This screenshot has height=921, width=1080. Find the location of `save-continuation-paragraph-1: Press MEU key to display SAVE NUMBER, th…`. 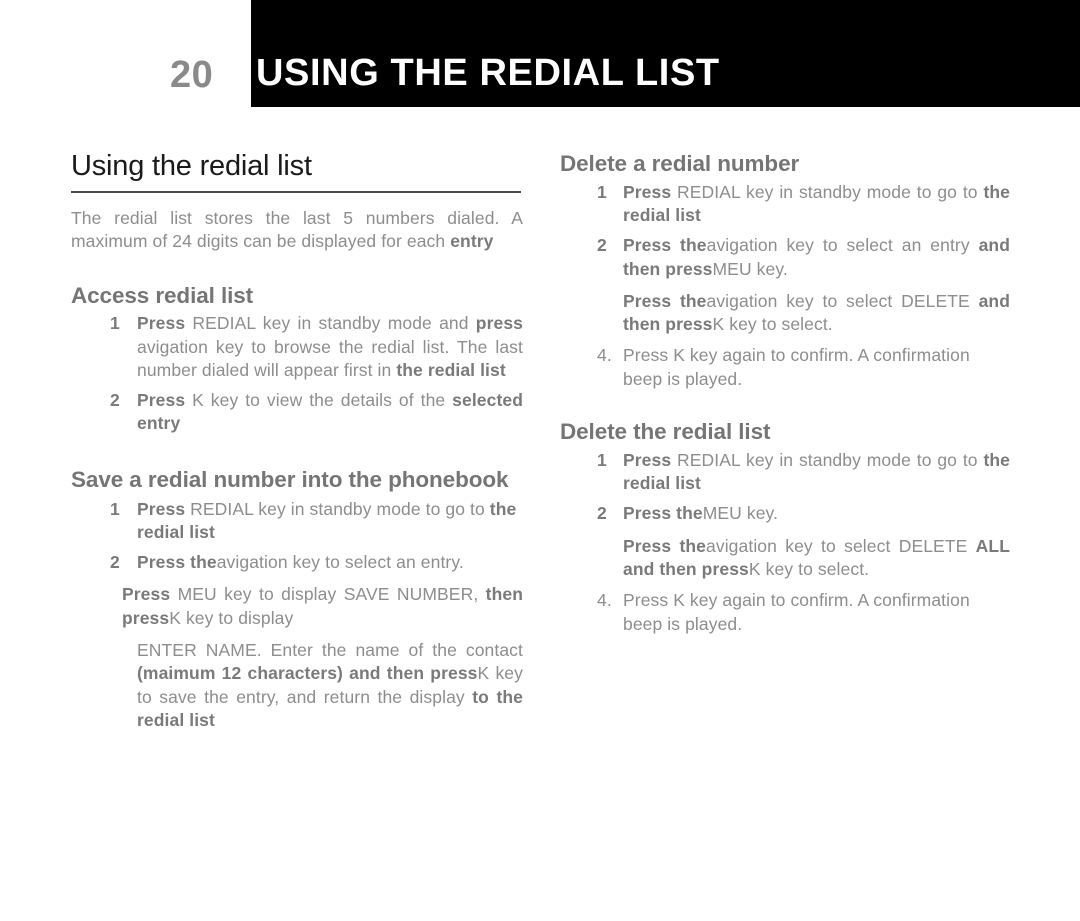

save-continuation-paragraph-1: Press MEU key to display SAVE NUMBER, th… is located at coordinates (297, 606).